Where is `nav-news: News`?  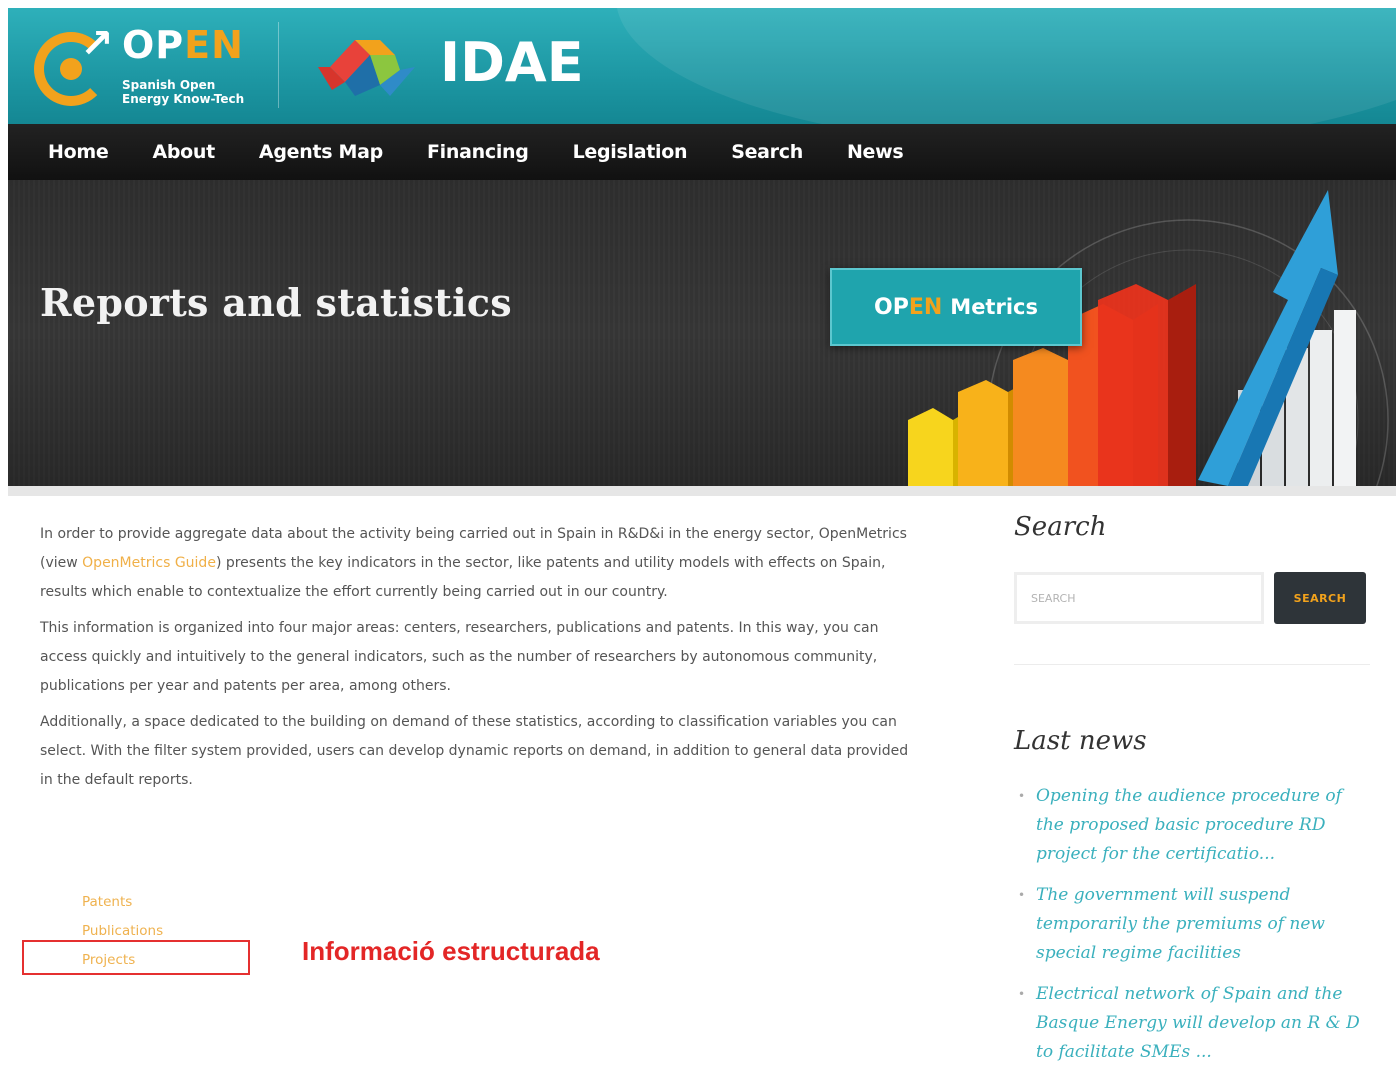 nav-news: News is located at coordinates (875, 152).